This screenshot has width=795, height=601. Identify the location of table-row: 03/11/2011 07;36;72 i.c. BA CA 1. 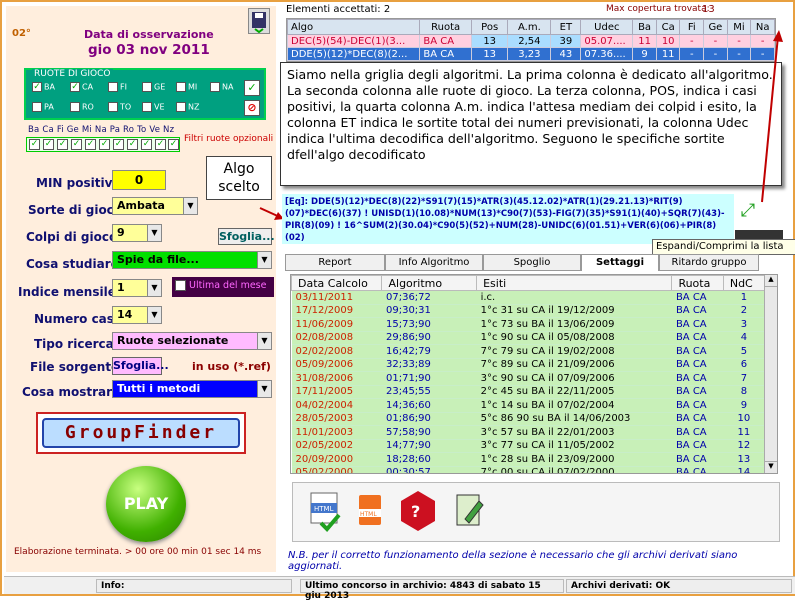
(528, 297).